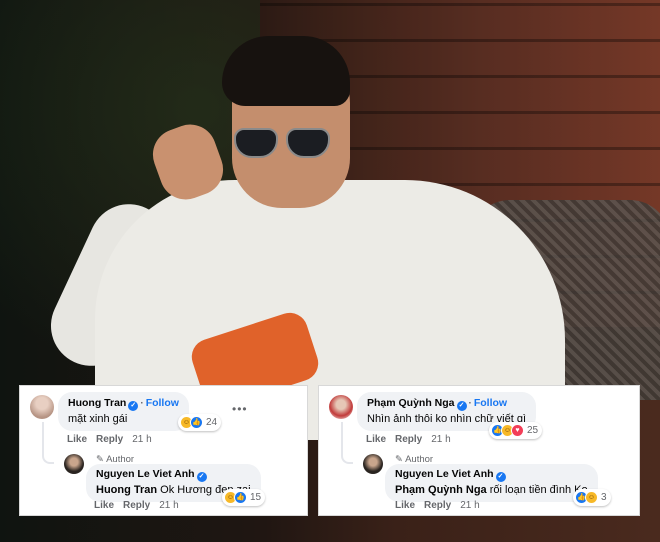  I want to click on more-options-icon: •••, so click(240, 409).